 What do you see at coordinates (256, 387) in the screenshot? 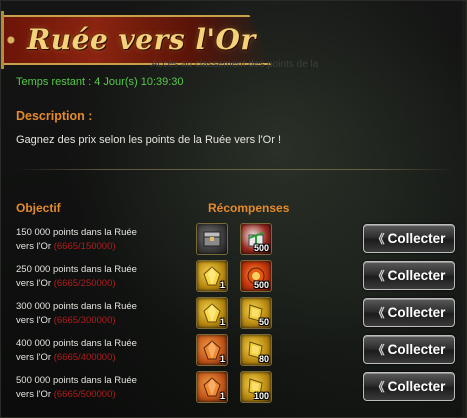
I see `gold-gem-icon: 100` at bounding box center [256, 387].